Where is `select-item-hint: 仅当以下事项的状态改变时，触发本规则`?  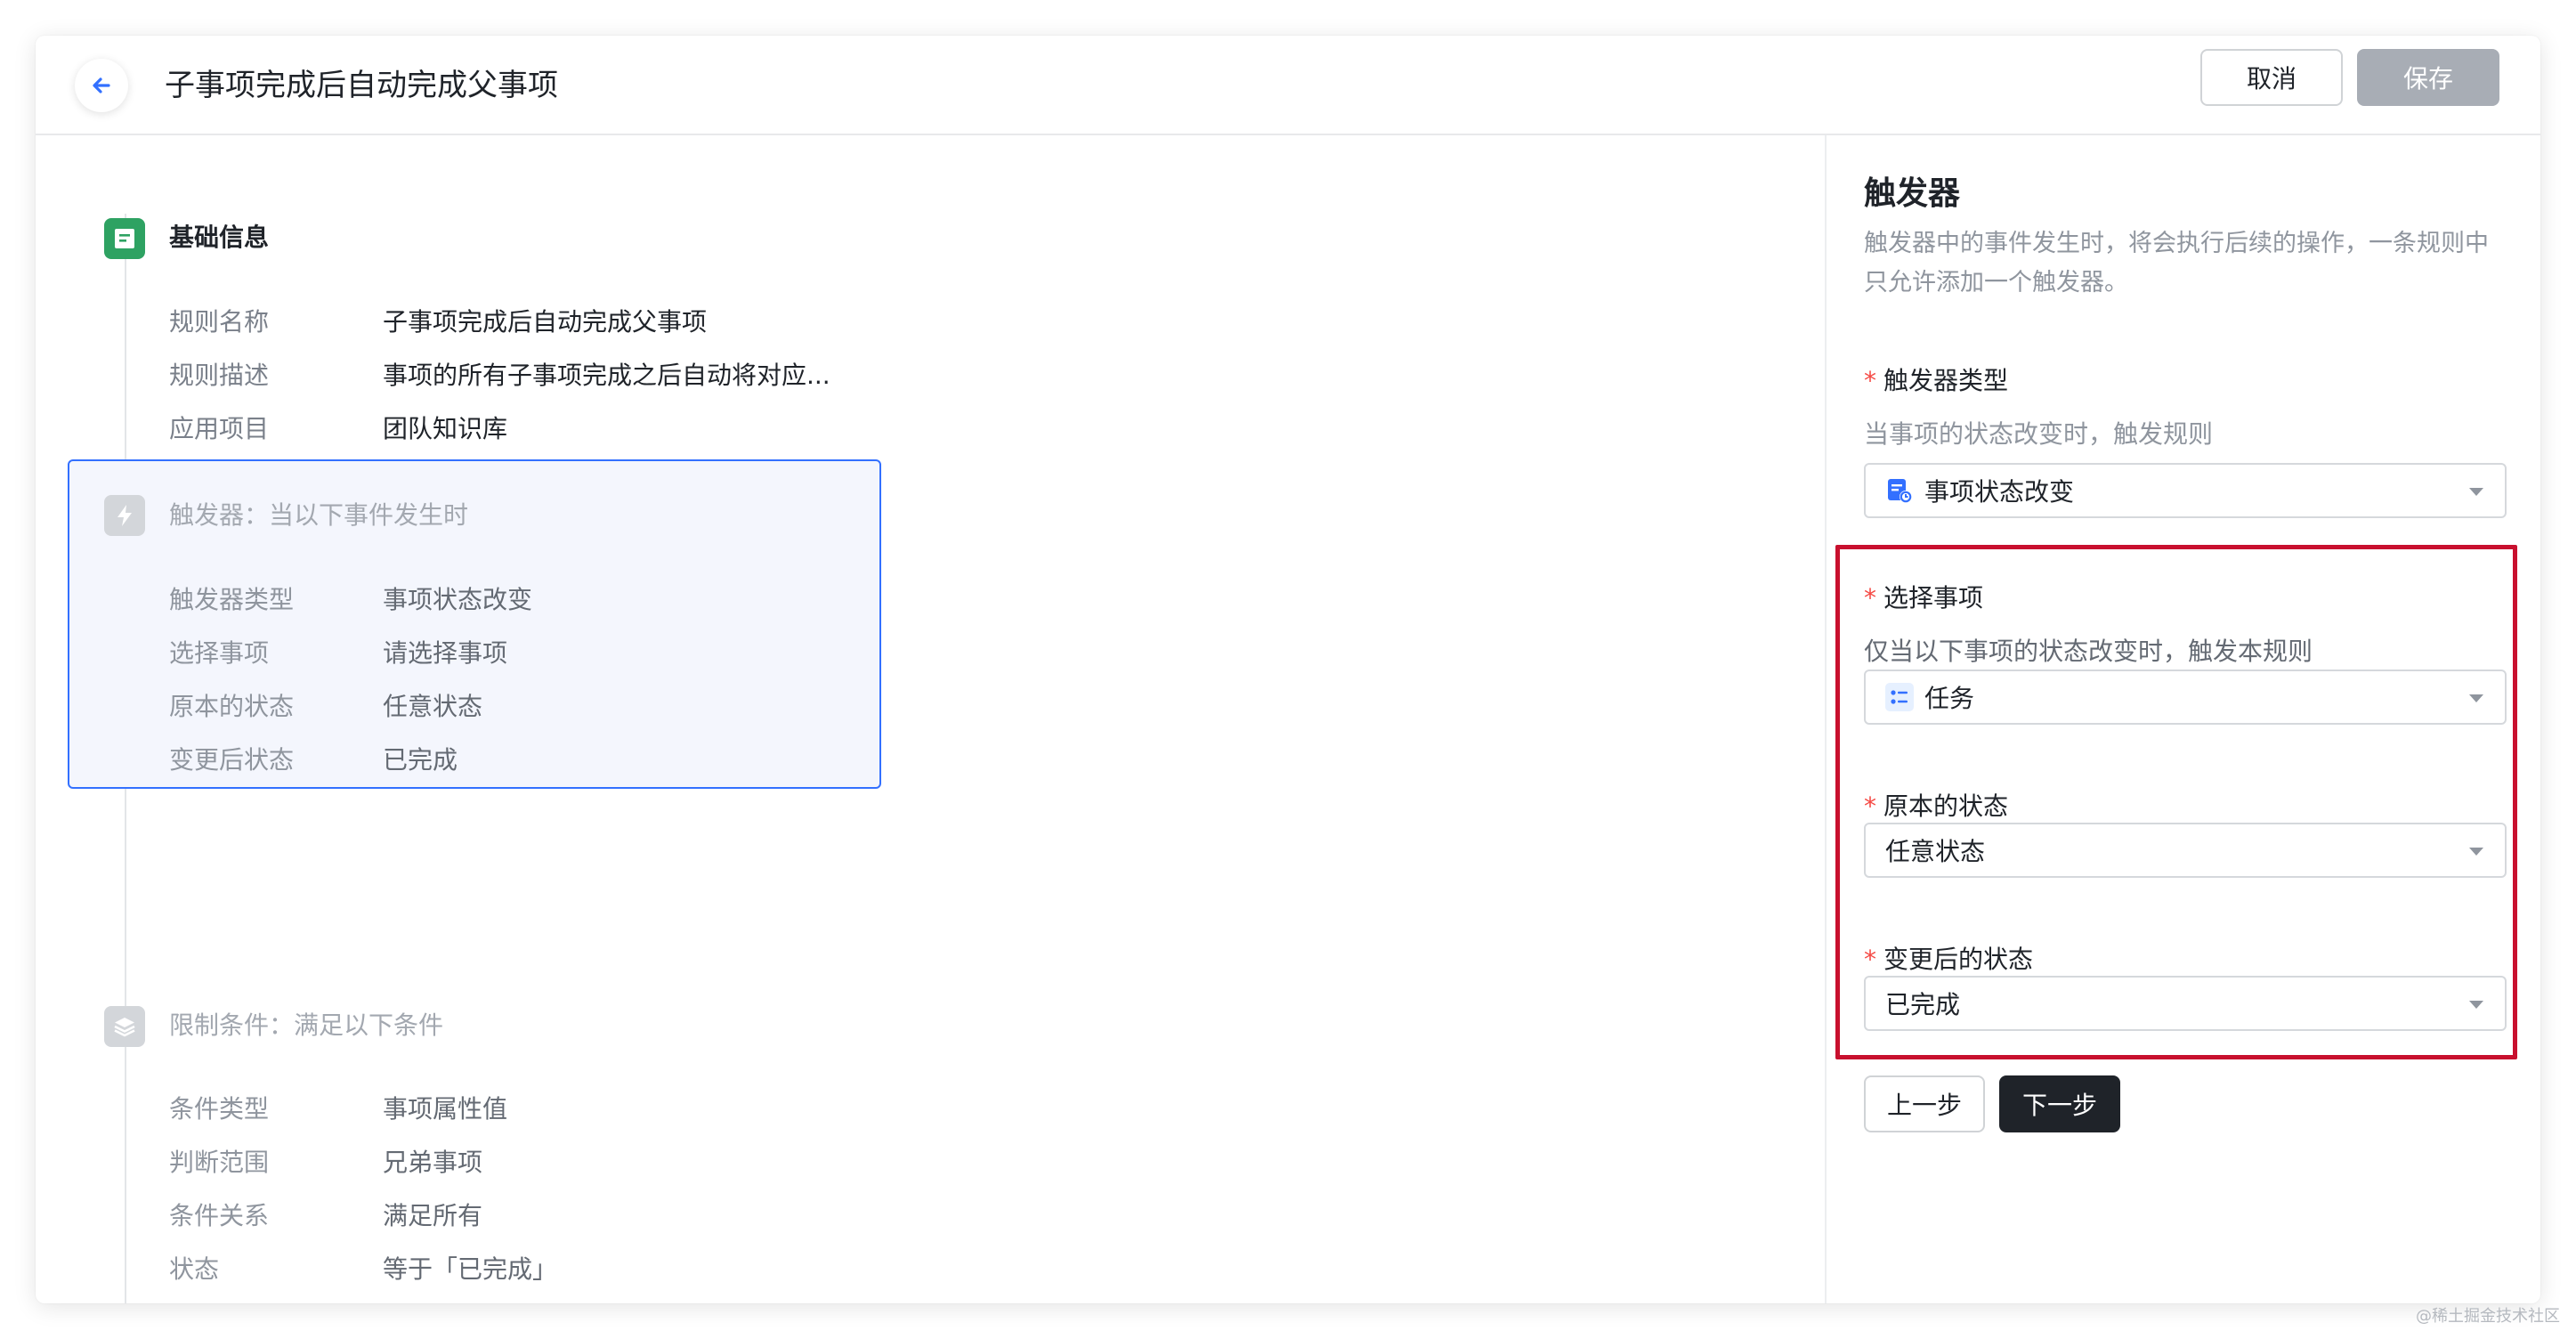
select-item-hint: 仅当以下事项的状态改变时，触发本规则 is located at coordinates (2088, 651).